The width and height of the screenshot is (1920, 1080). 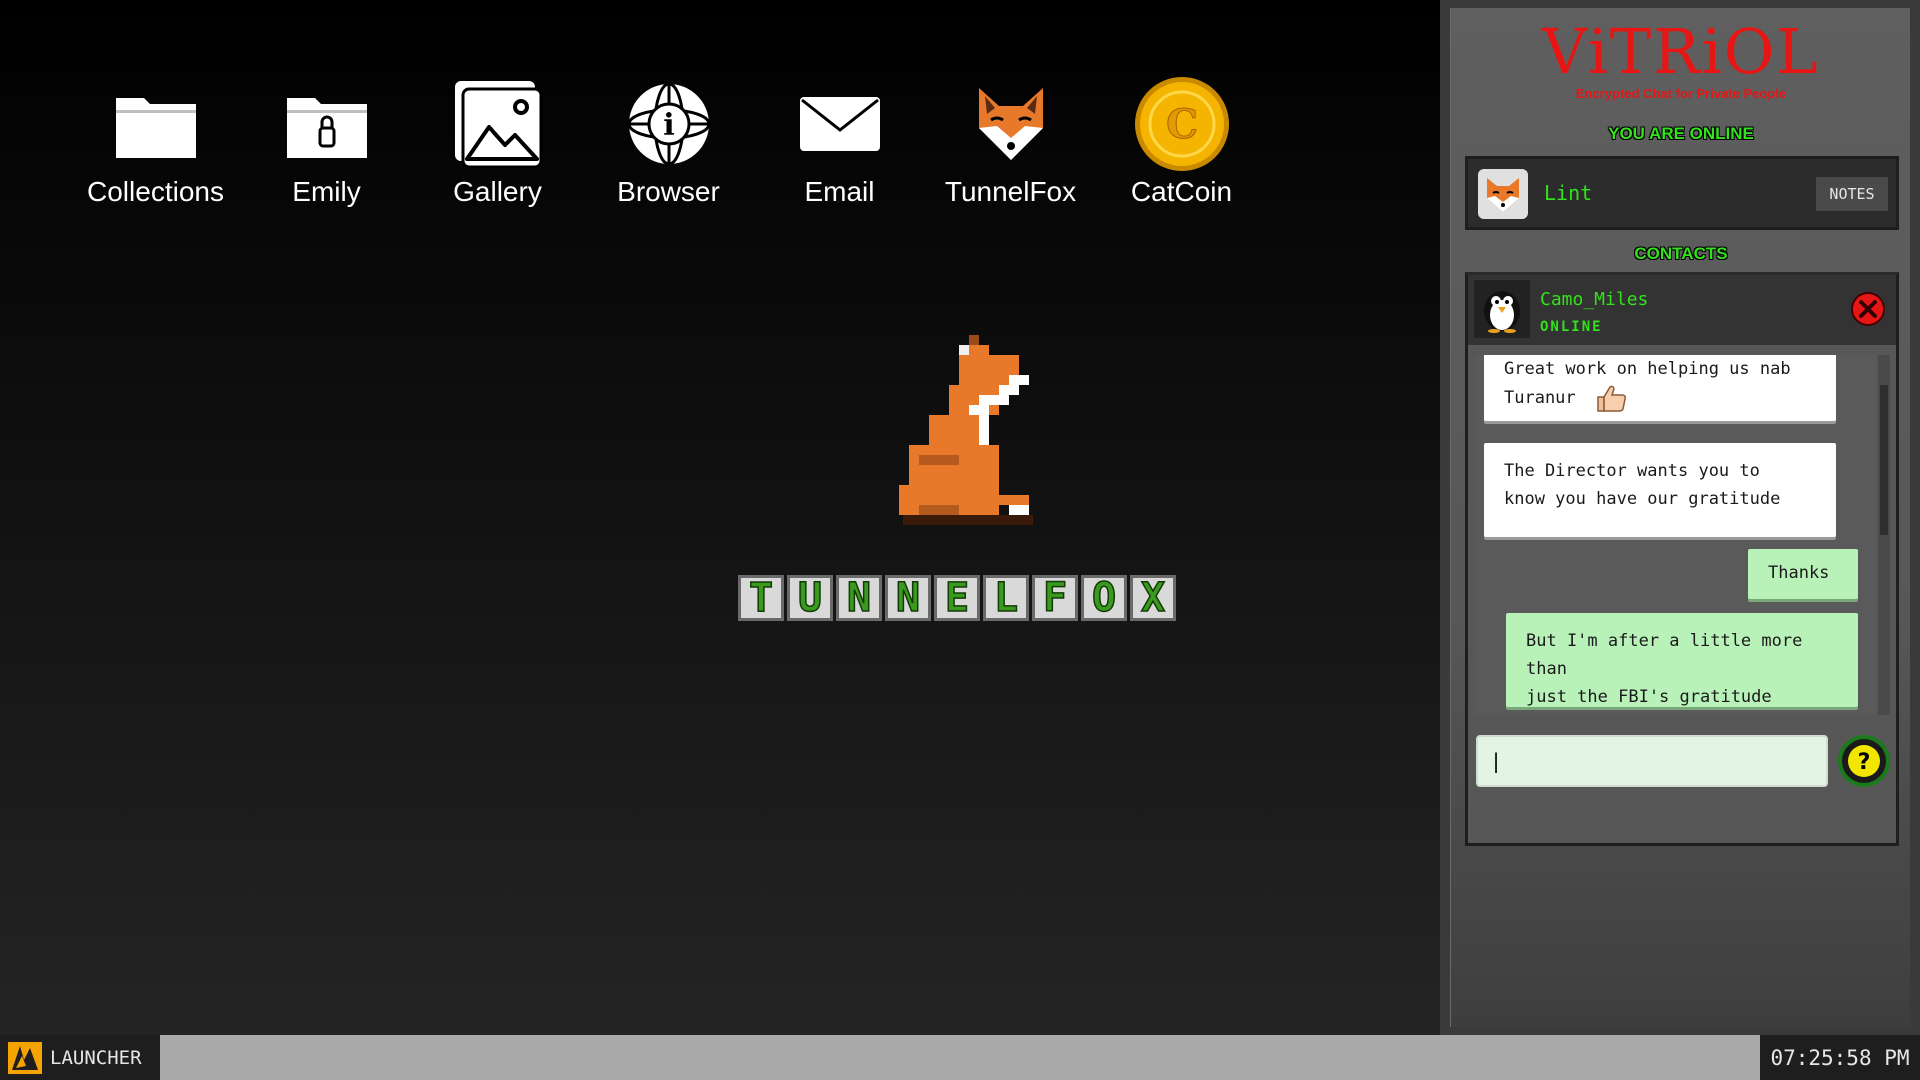 I want to click on desktop-icon-gallery: Gallery, so click(x=497, y=141).